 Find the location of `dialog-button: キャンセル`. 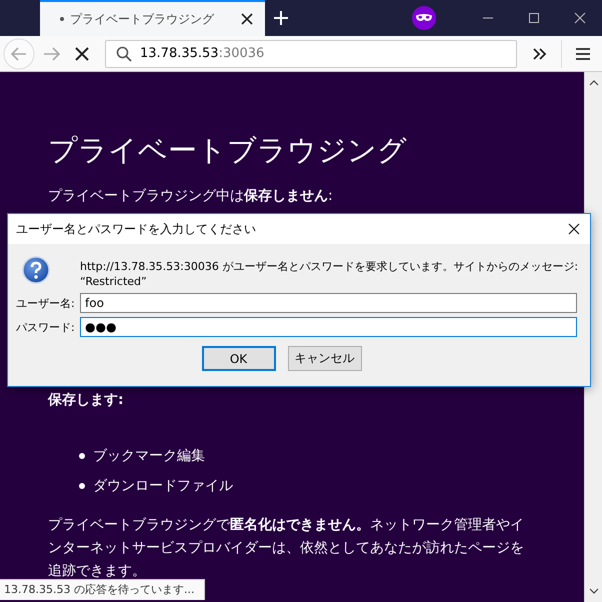

dialog-button: キャンセル is located at coordinates (325, 358).